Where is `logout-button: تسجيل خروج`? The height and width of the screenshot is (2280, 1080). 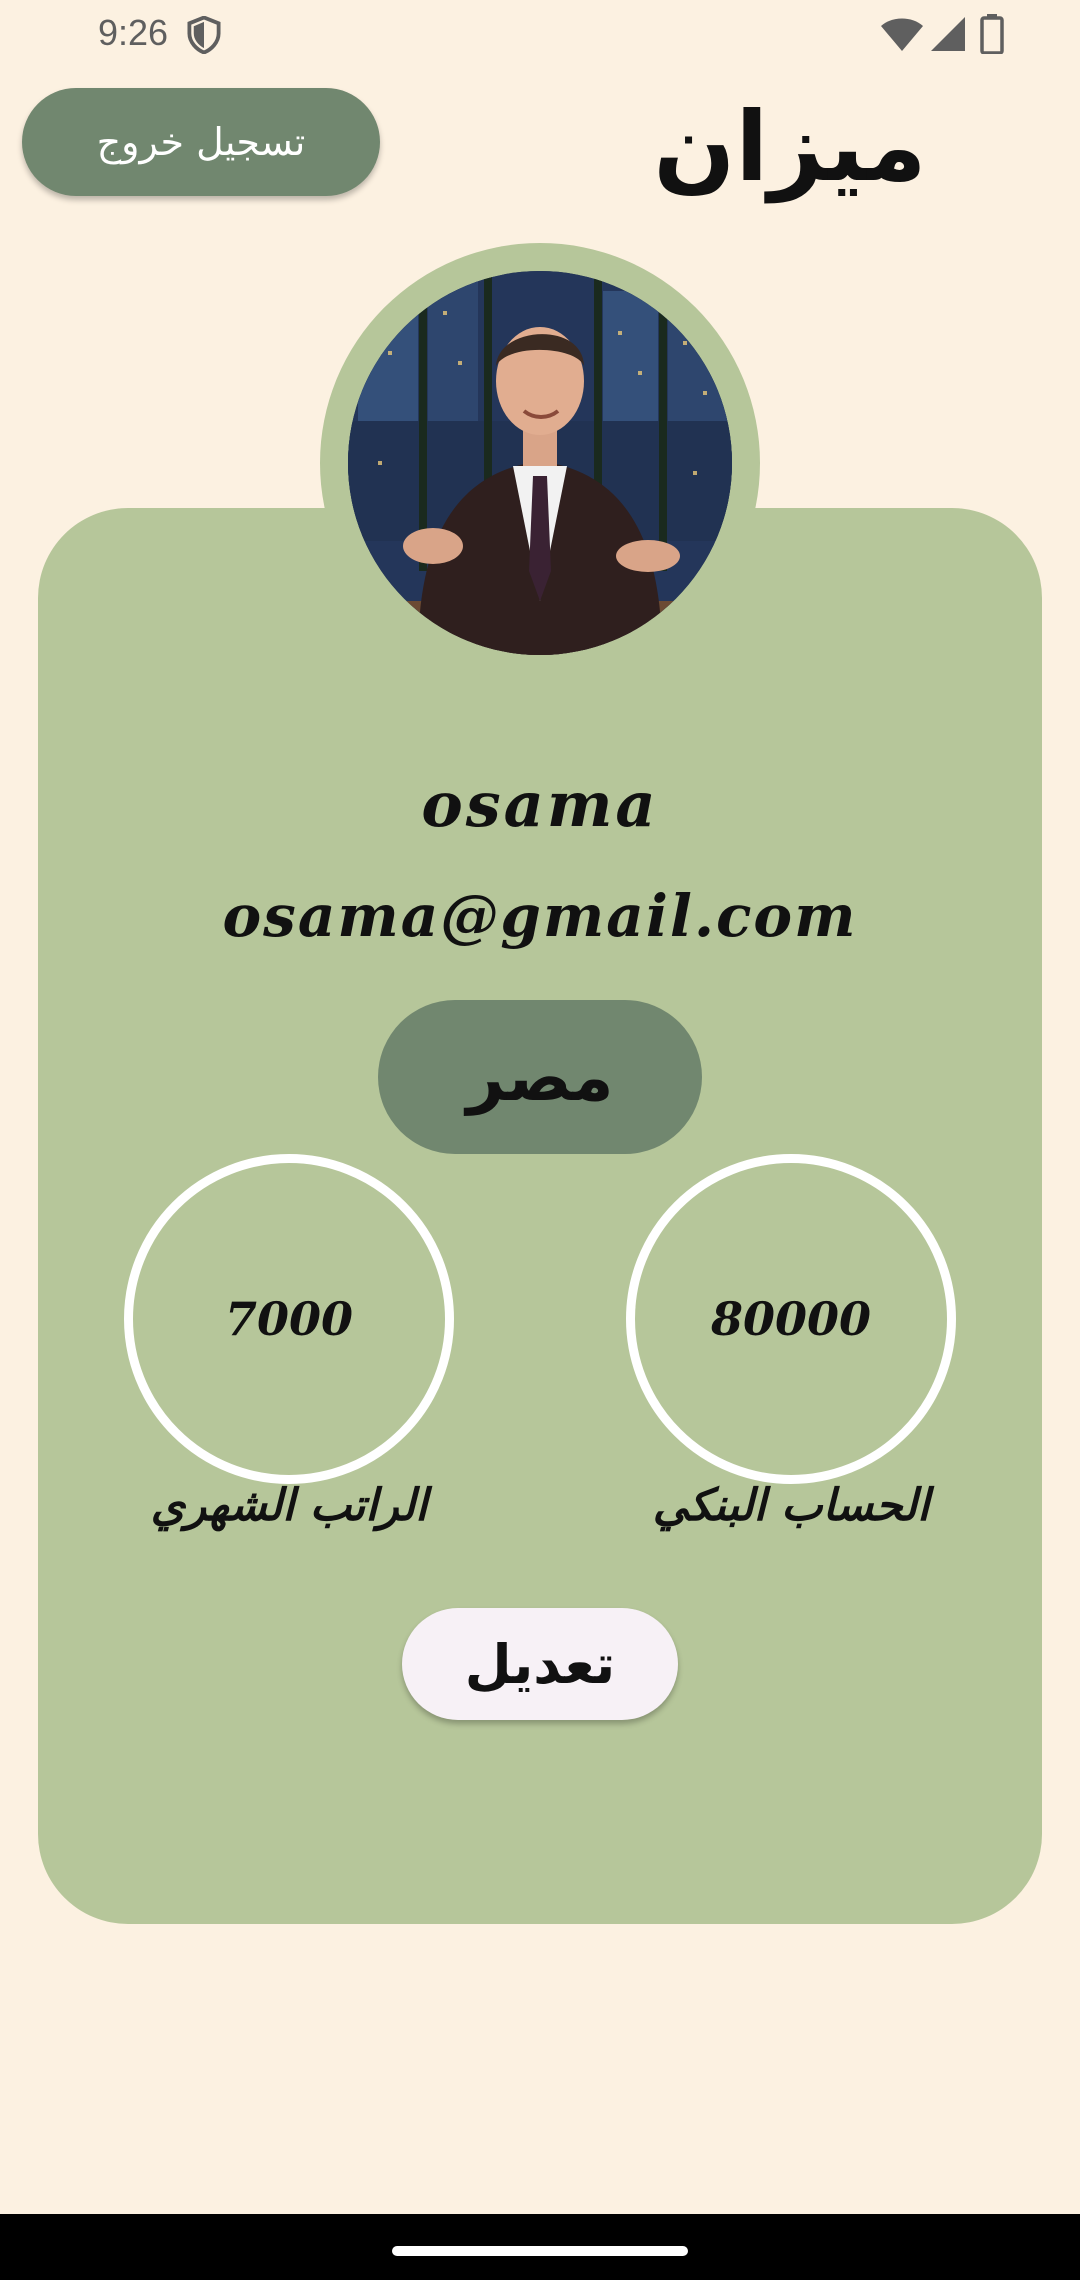 logout-button: تسجيل خروج is located at coordinates (201, 142).